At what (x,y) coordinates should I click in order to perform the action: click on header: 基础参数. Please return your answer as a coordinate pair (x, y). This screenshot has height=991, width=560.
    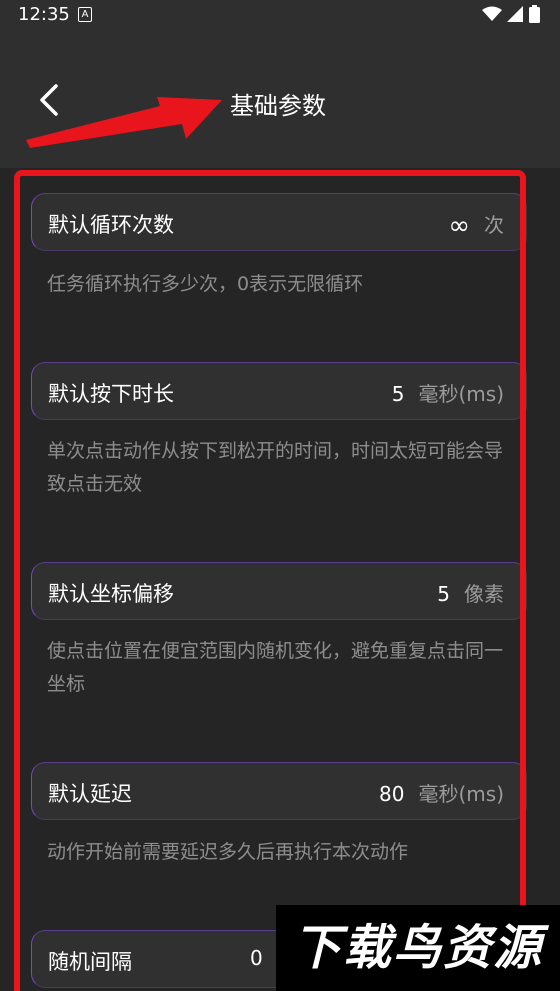
    Looking at the image, I should click on (280, 100).